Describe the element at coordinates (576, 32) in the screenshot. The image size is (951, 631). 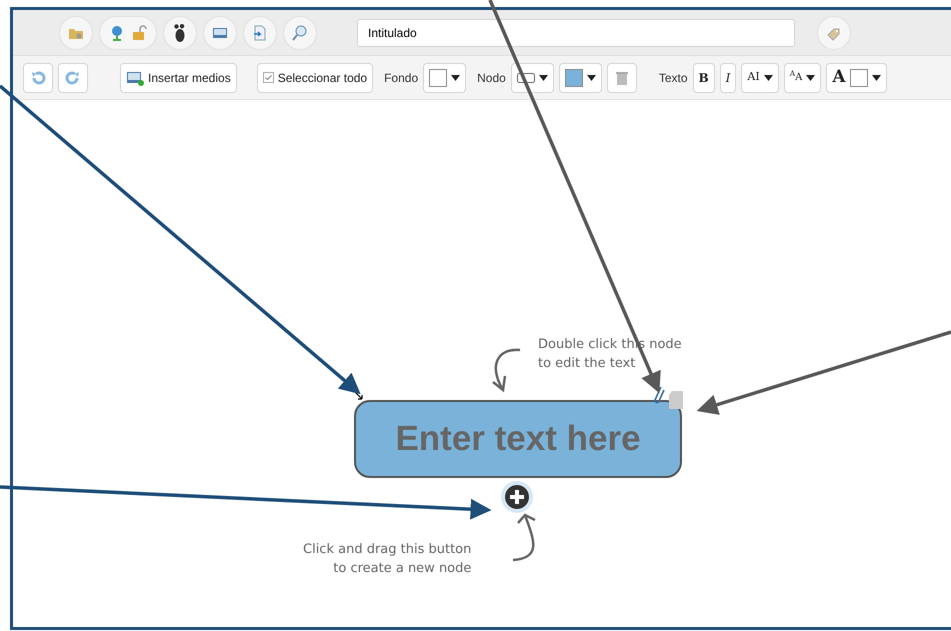
I see `title-field: Intitulado` at that location.